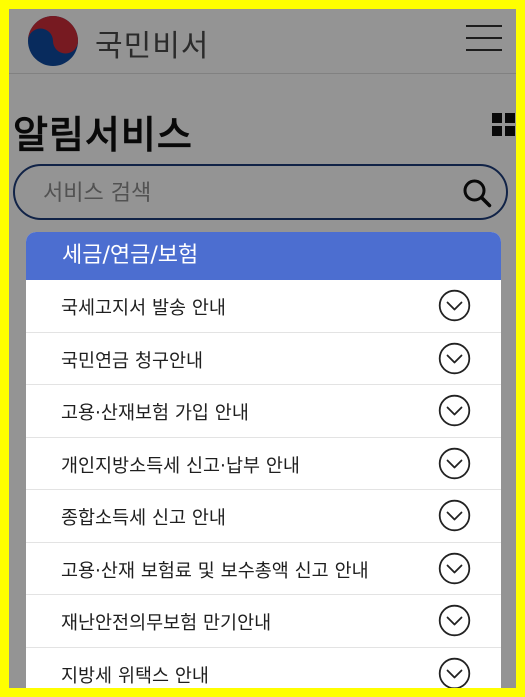 Image resolution: width=525 pixels, height=697 pixels. What do you see at coordinates (263, 306) in the screenshot?
I see `service-list-item: 국세고지서 발송 안내` at bounding box center [263, 306].